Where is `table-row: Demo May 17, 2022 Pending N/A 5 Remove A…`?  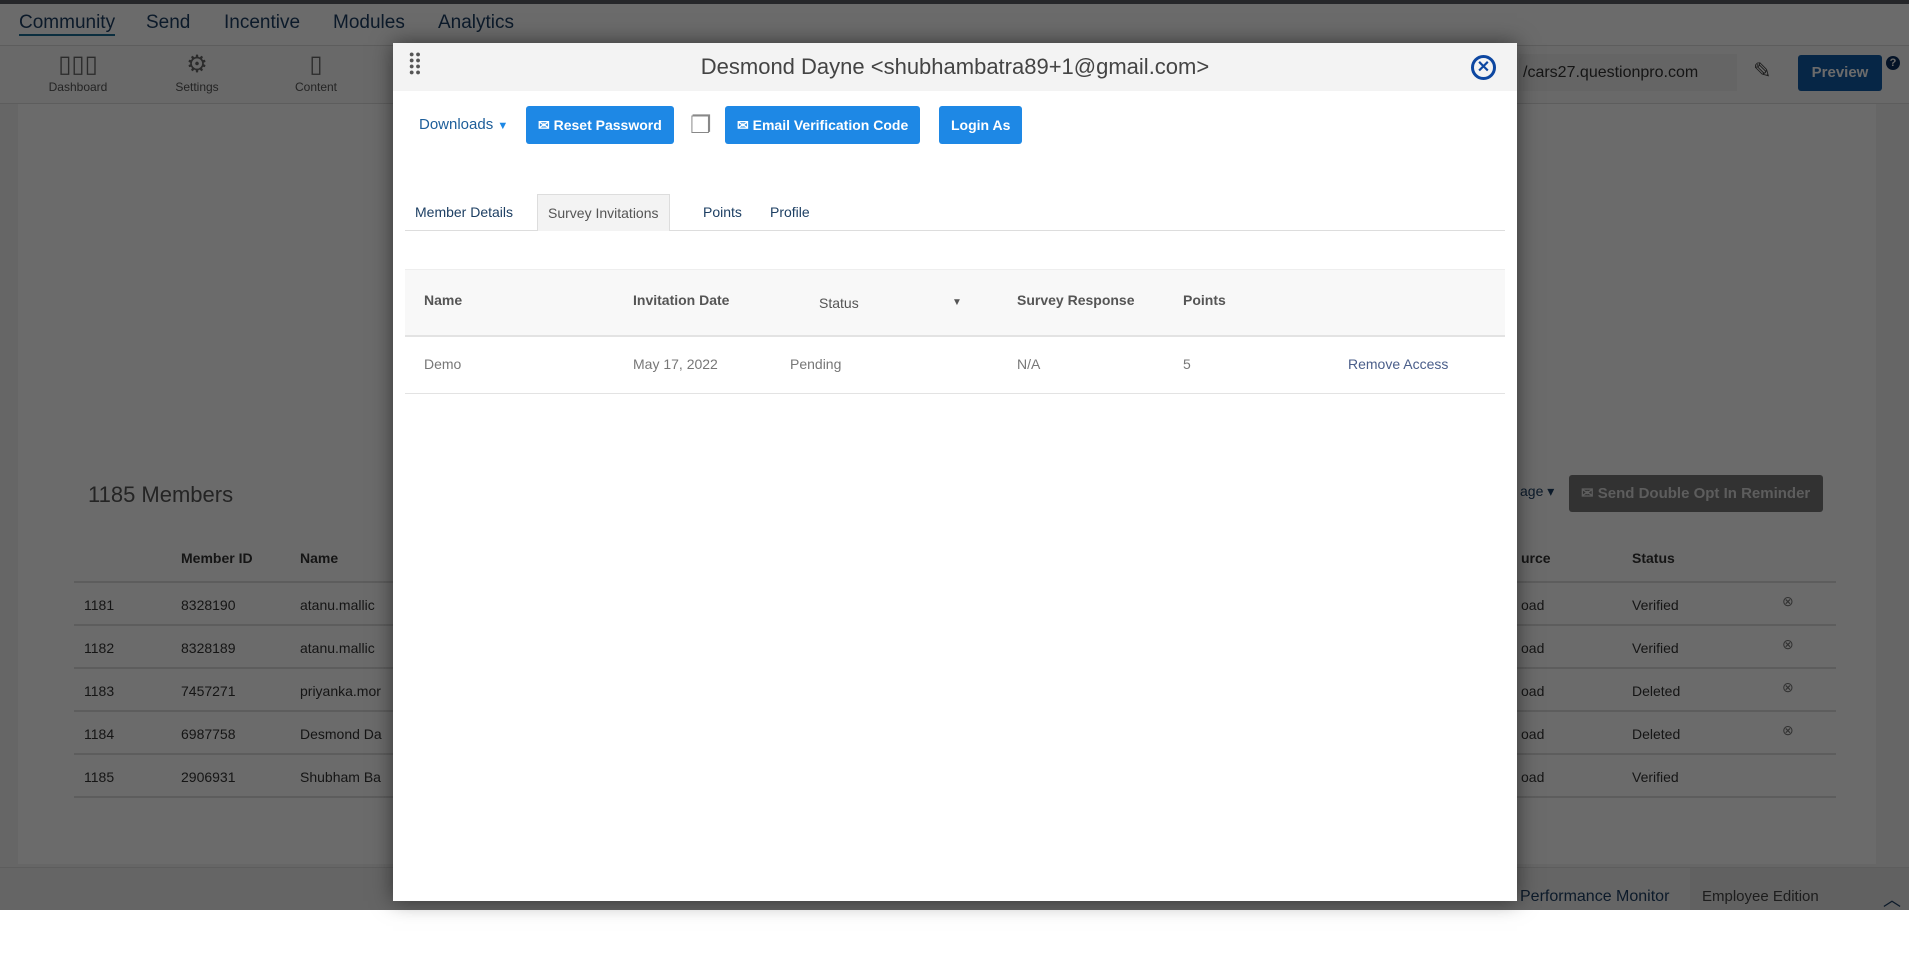 table-row: Demo May 17, 2022 Pending N/A 5 Remove A… is located at coordinates (955, 365).